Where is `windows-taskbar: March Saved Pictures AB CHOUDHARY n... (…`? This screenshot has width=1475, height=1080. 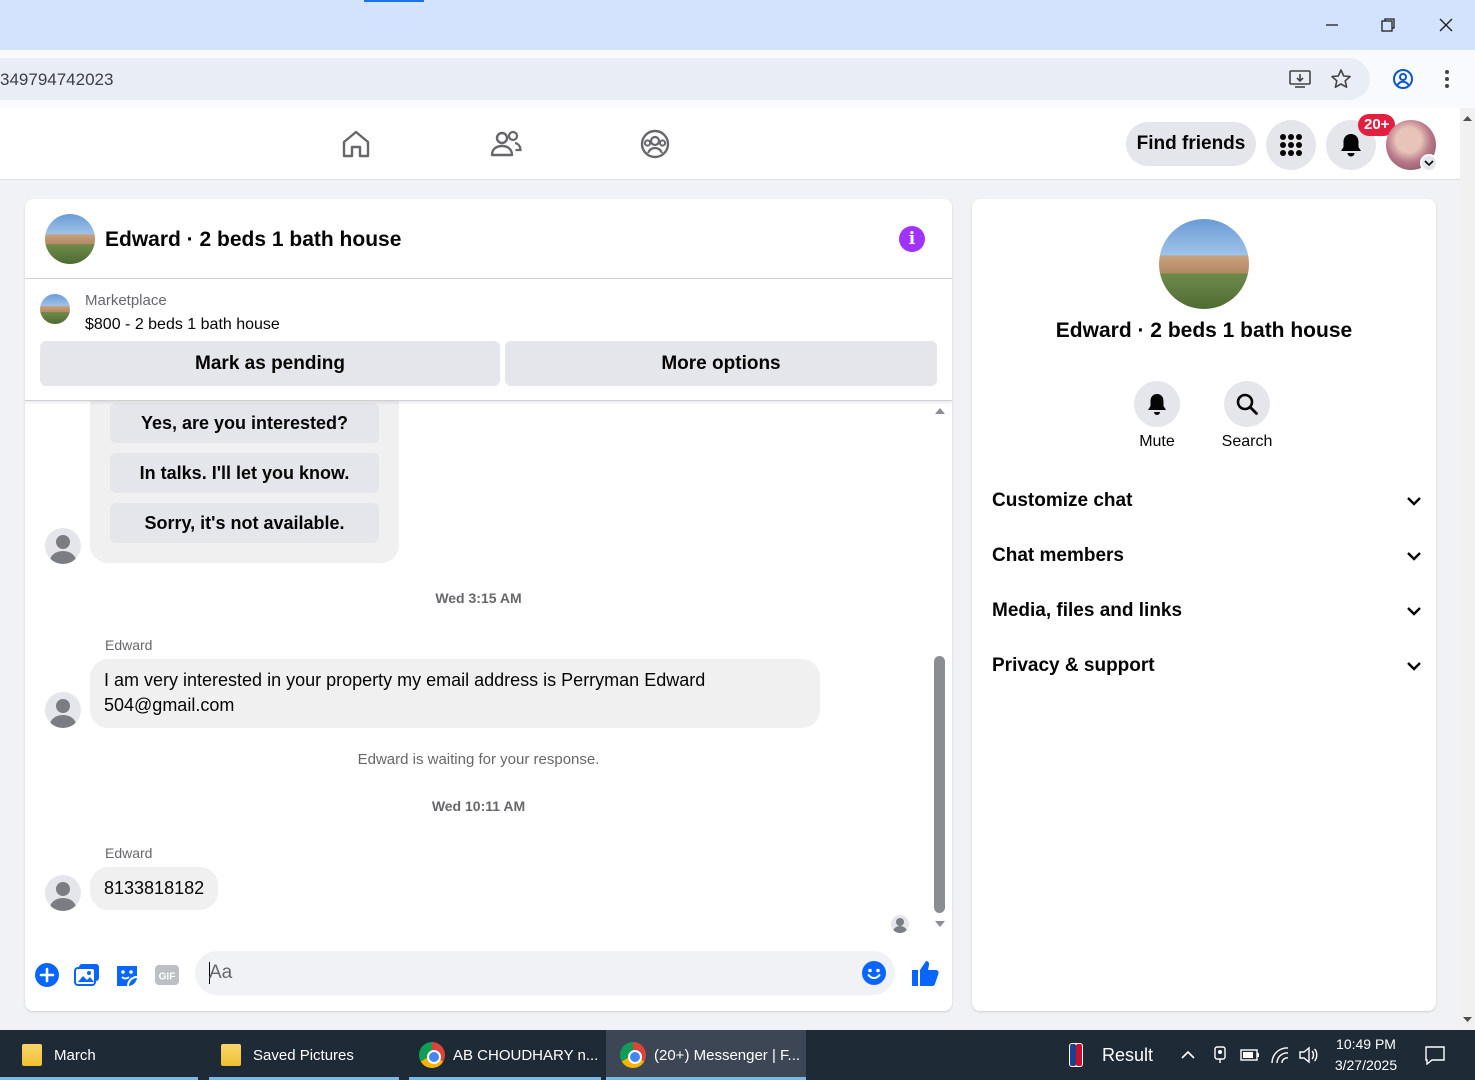
windows-taskbar: March Saved Pictures AB CHOUDHARY n... (… is located at coordinates (737, 1055).